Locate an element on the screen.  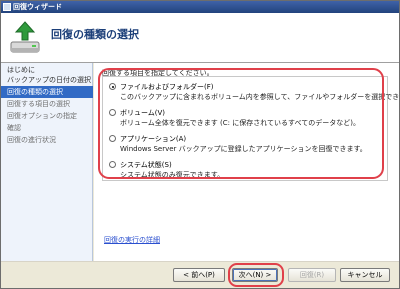
sidebar-item-select-items: 回復する項目の選択 is located at coordinates (49, 104).